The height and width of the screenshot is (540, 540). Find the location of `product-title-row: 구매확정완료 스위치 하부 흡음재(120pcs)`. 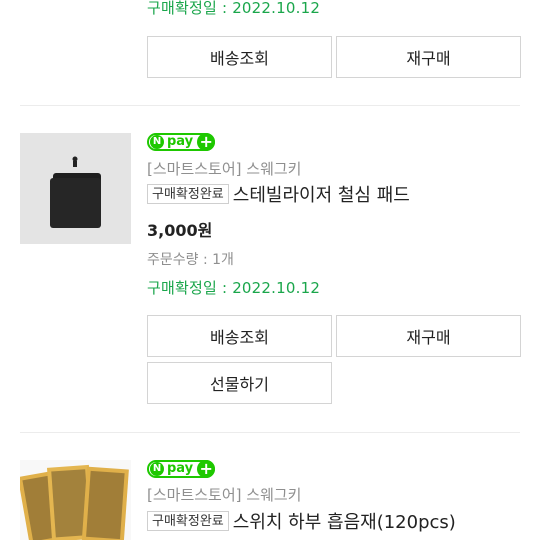

product-title-row: 구매확정완료 스위치 하부 흡음재(120pcs) is located at coordinates (301, 521).